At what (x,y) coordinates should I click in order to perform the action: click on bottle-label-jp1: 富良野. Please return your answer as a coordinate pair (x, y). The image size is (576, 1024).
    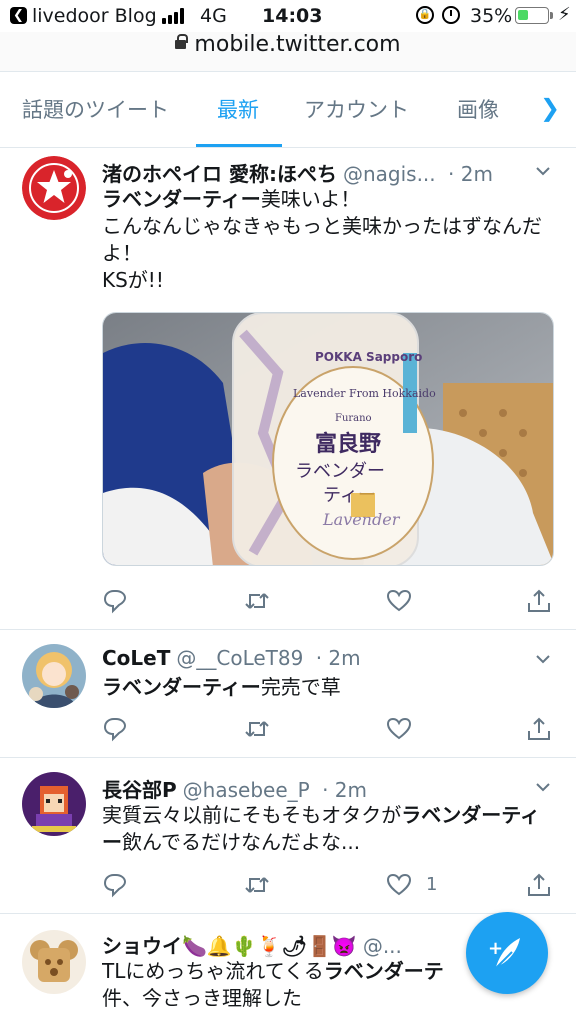
    Looking at the image, I should click on (348, 444).